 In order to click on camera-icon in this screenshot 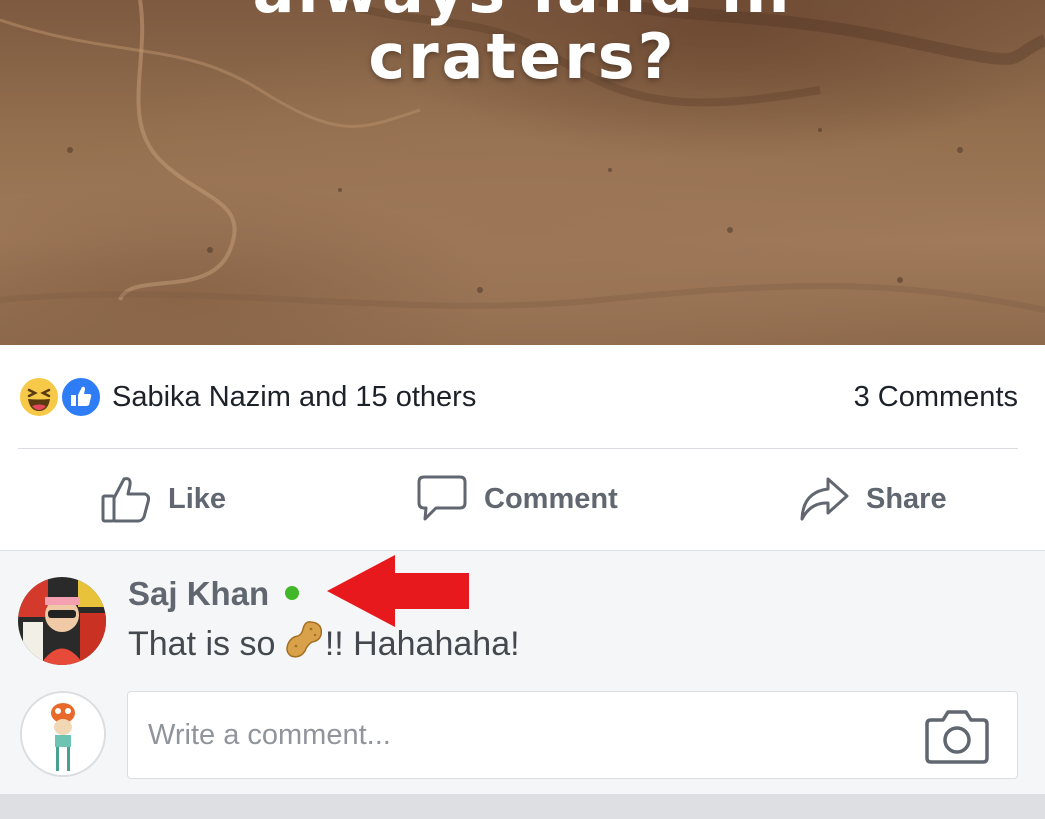, I will do `click(957, 736)`.